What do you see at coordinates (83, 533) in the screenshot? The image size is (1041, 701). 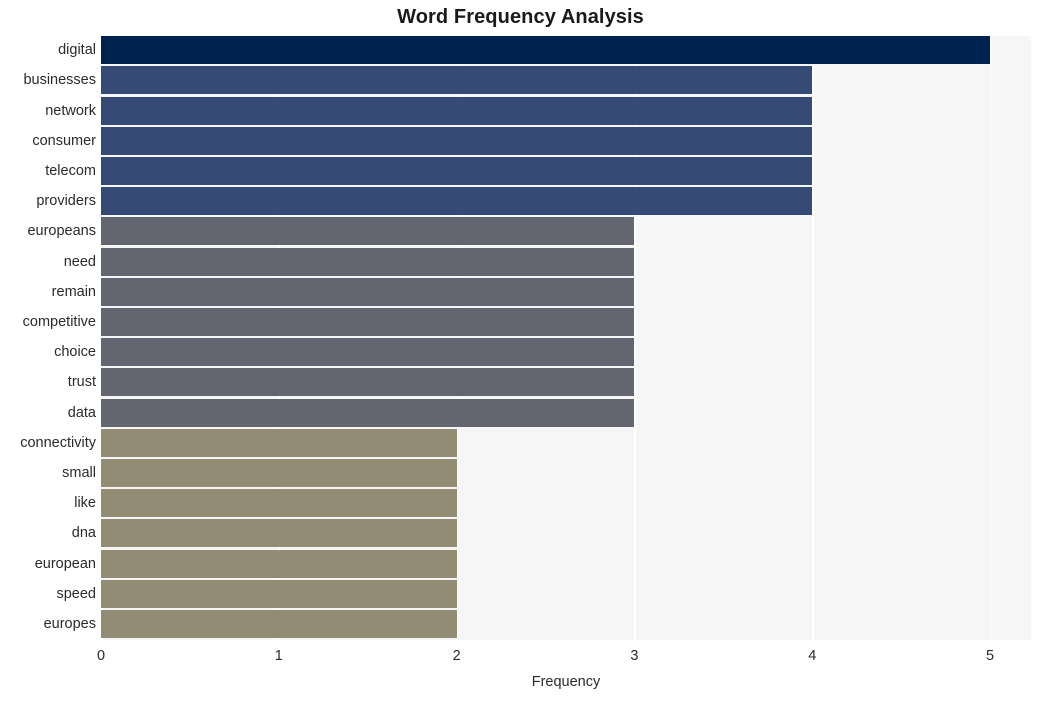 I see `y-tick-label: dna` at bounding box center [83, 533].